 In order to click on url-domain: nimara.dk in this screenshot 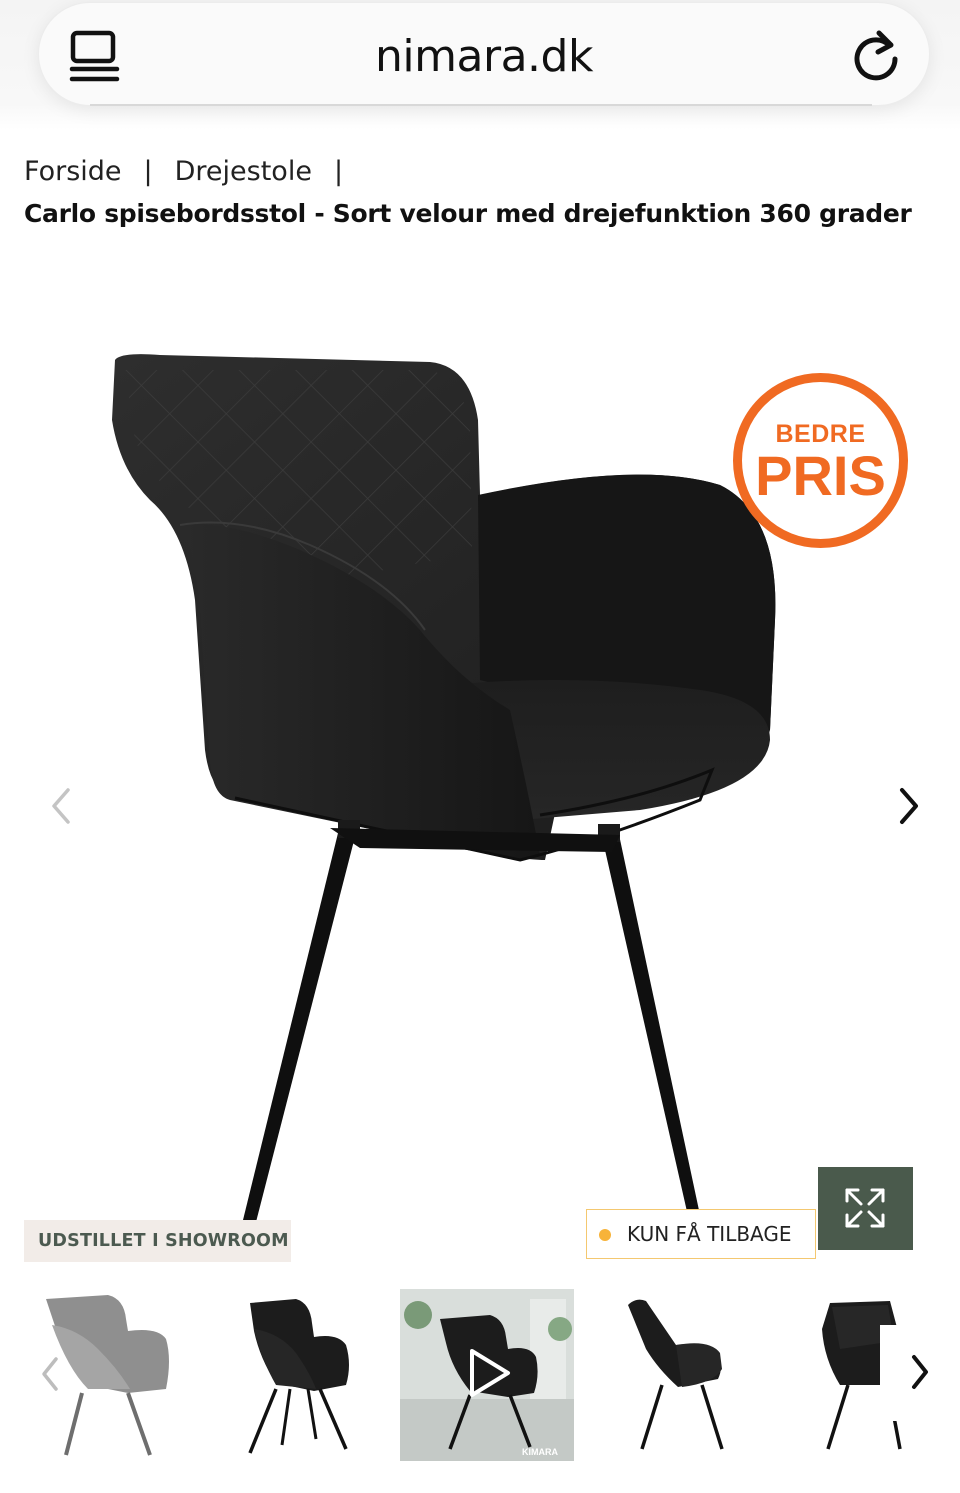, I will do `click(484, 56)`.